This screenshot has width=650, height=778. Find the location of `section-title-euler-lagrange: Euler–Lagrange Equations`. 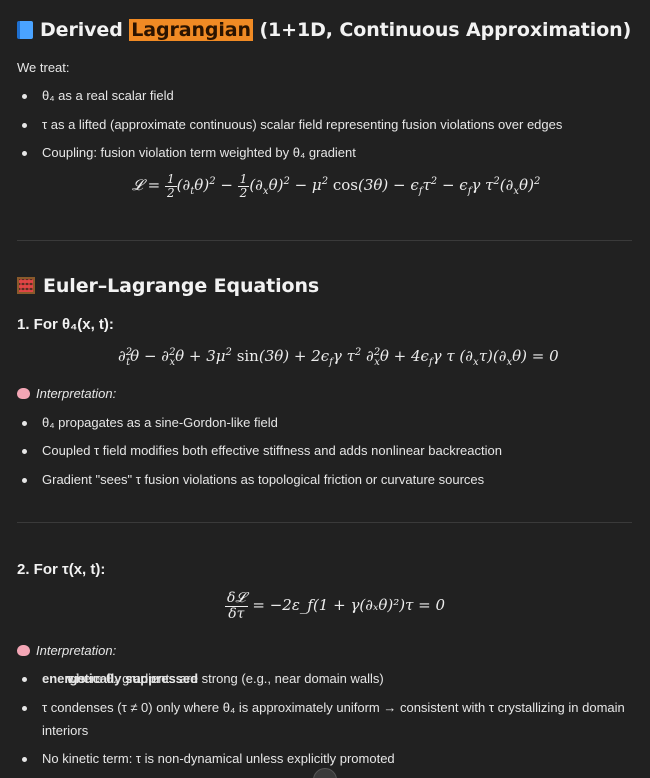

section-title-euler-lagrange: Euler–Lagrange Equations is located at coordinates (168, 286).